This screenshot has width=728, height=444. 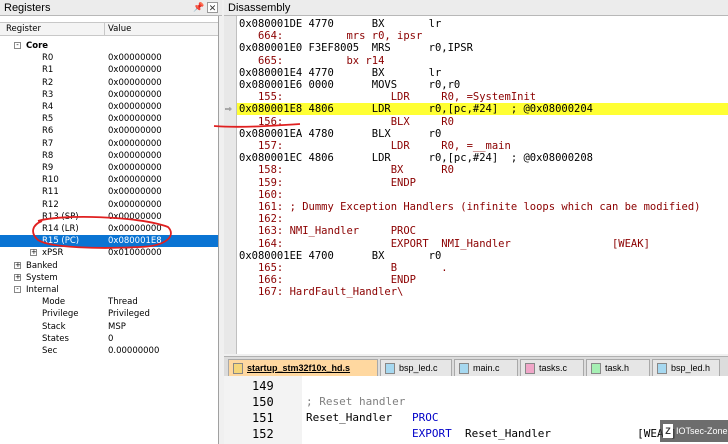 I want to click on watermark-logo-icon: Z, so click(x=668, y=431).